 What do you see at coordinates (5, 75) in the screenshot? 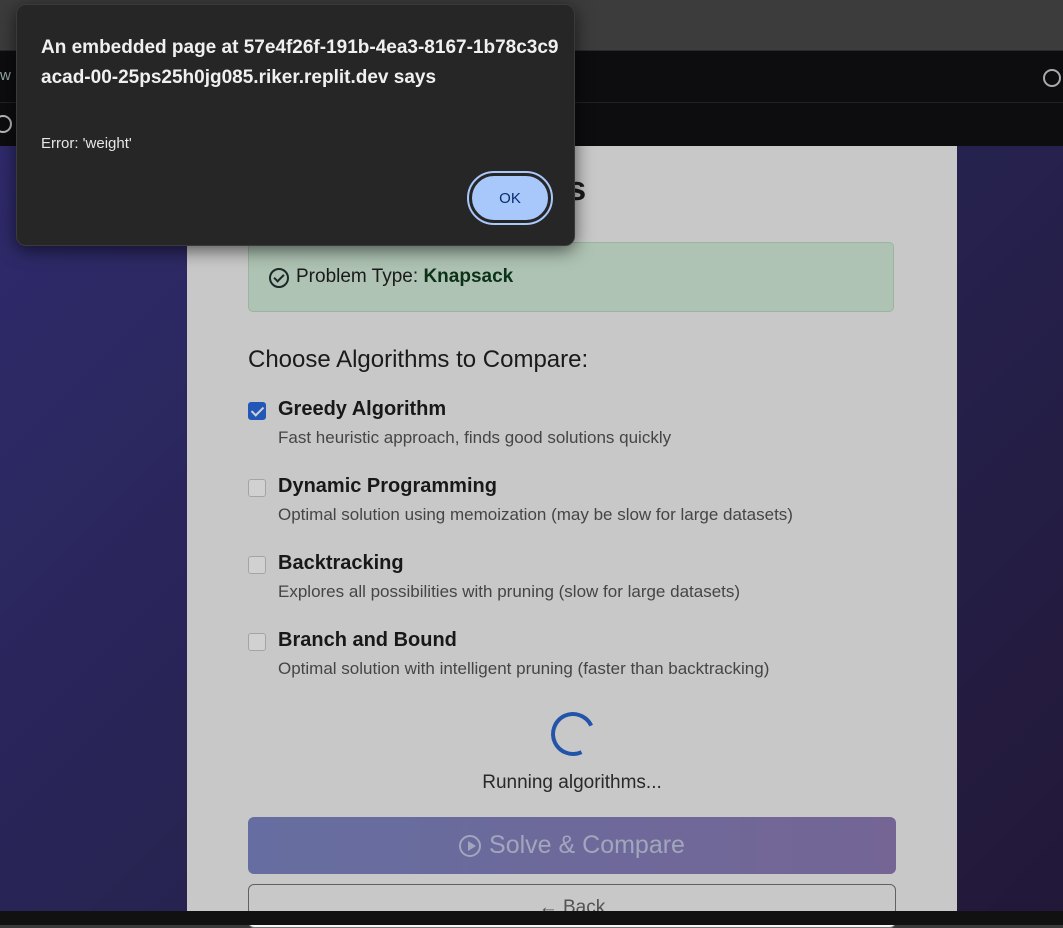
I see `address-fragment: w` at bounding box center [5, 75].